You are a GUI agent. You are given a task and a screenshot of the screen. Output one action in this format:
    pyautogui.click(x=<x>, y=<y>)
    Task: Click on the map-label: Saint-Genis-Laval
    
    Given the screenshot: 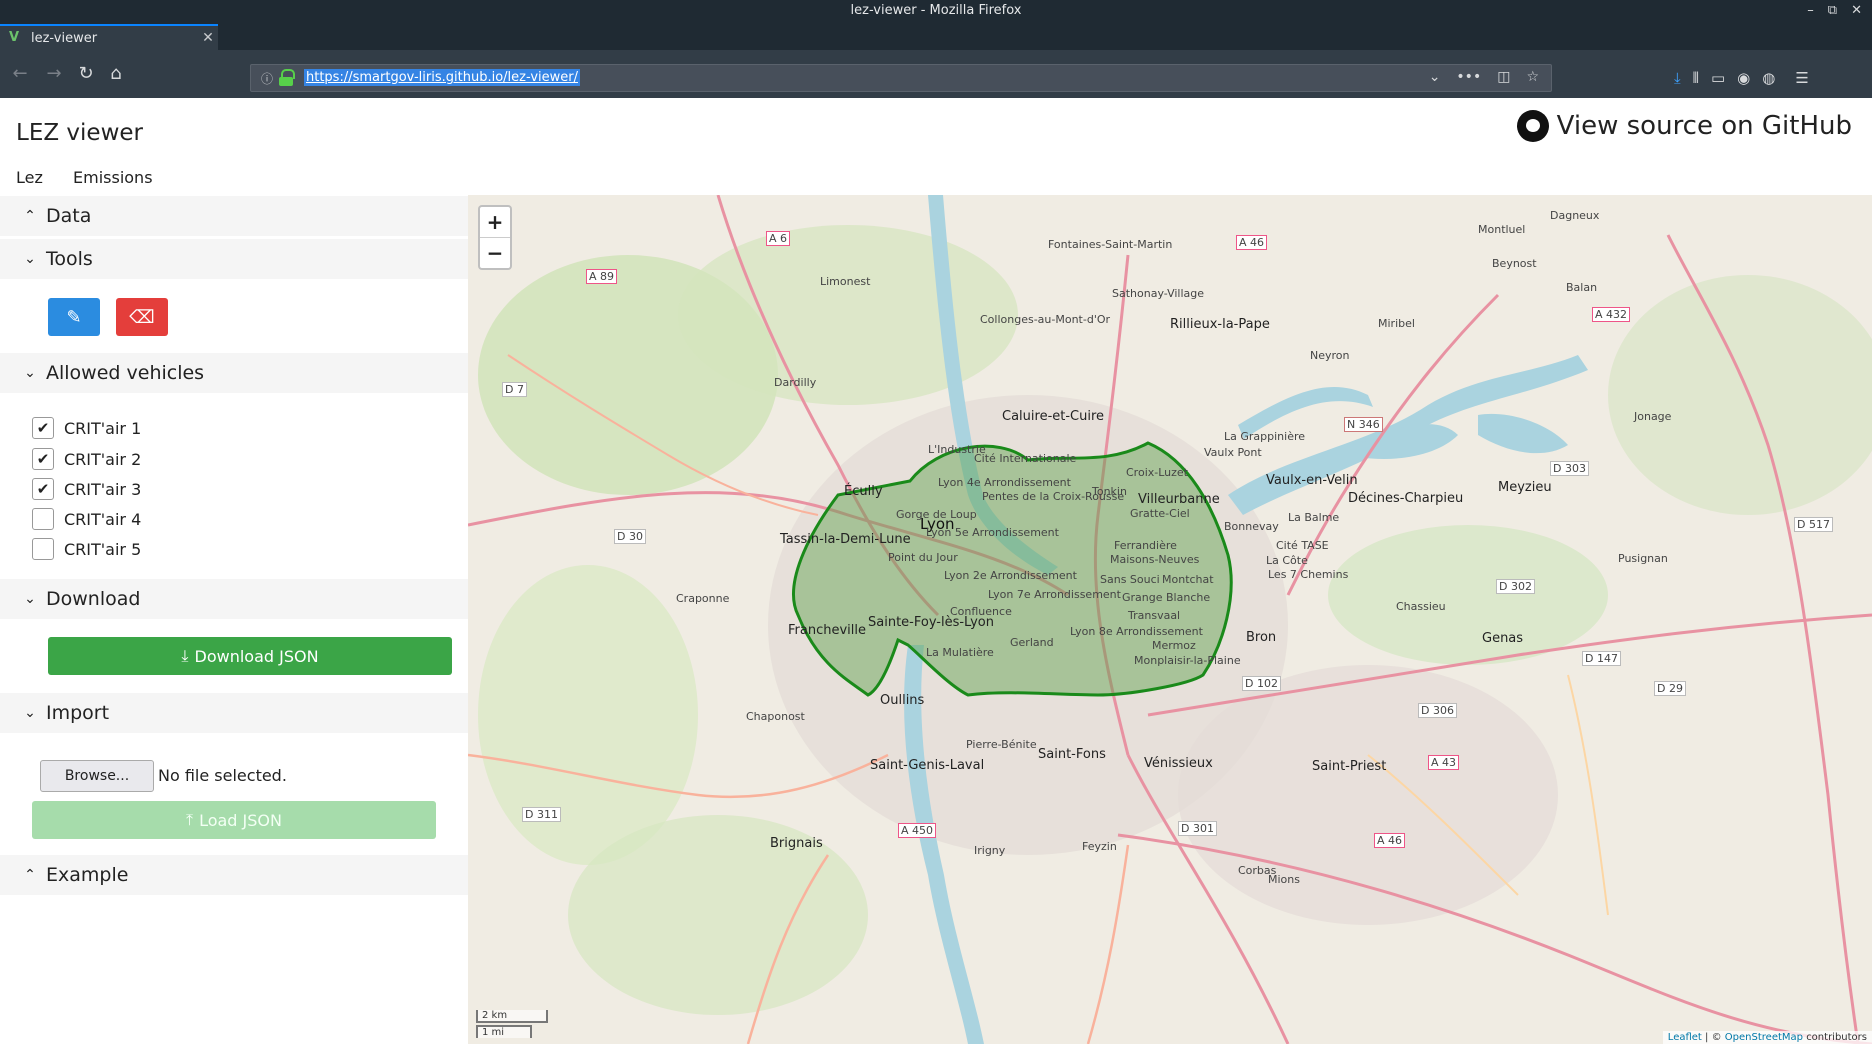 What is the action you would take?
    pyautogui.click(x=927, y=765)
    